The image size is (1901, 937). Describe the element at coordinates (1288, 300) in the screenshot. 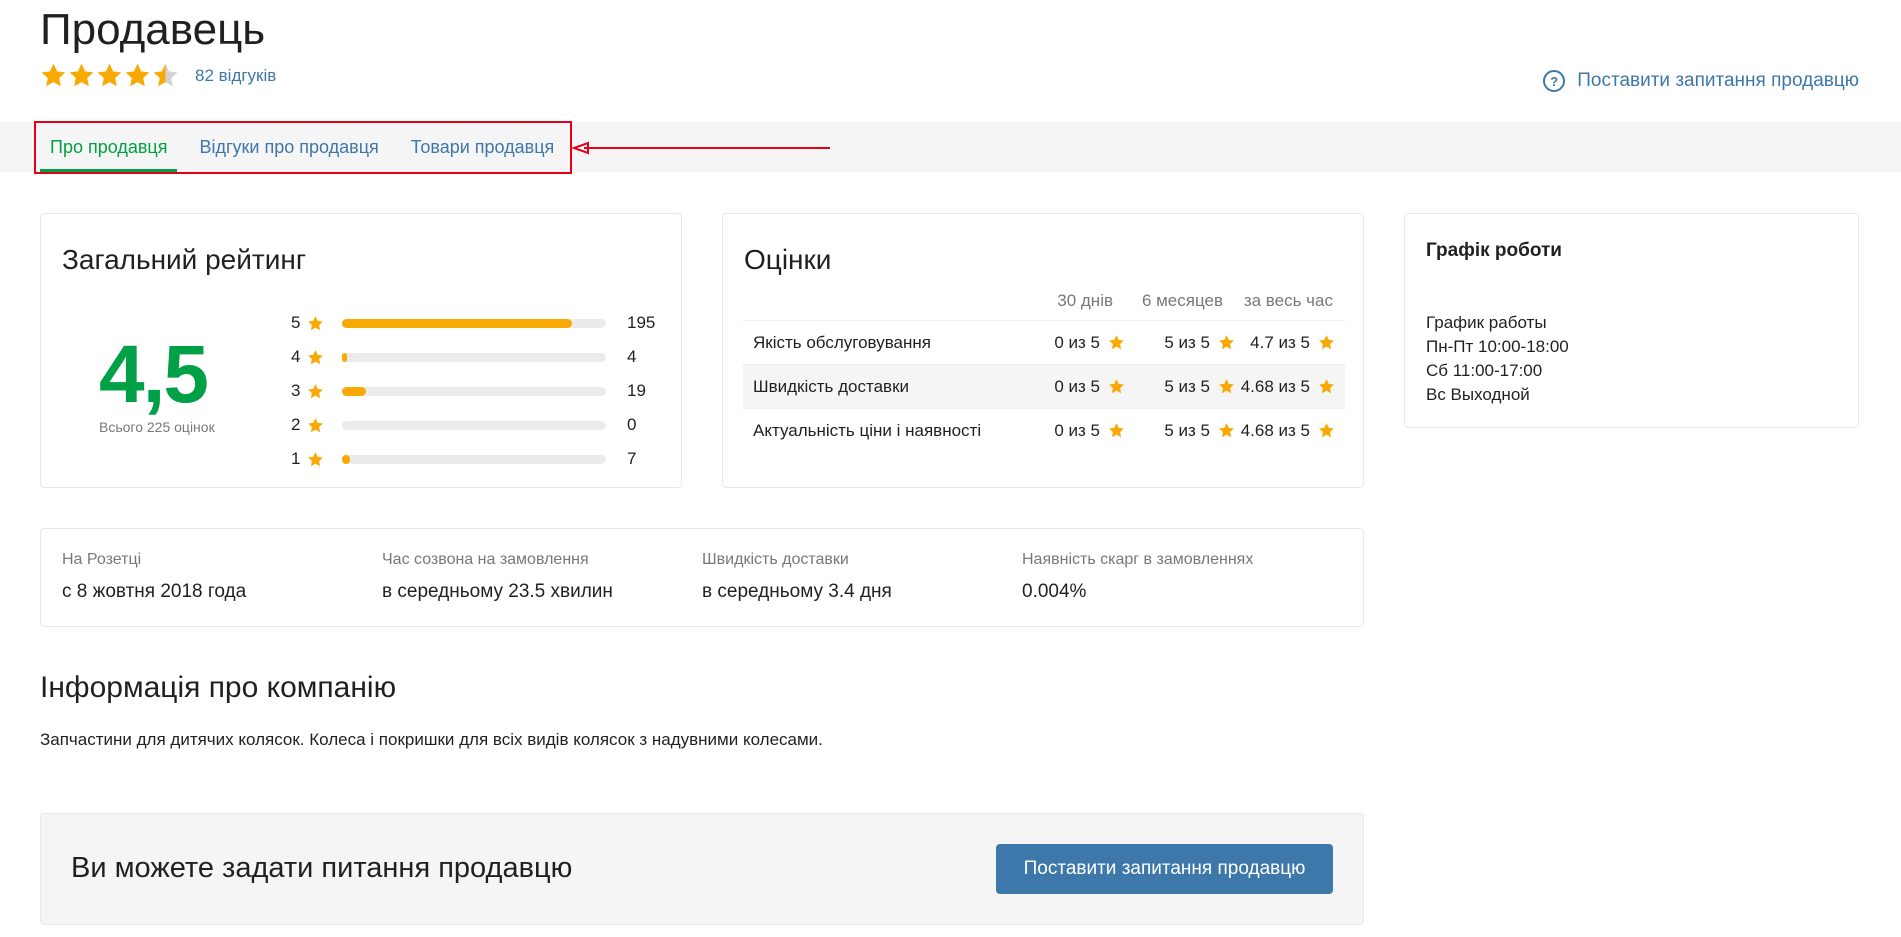

I see `scores-col-all-time: за весь час` at that location.